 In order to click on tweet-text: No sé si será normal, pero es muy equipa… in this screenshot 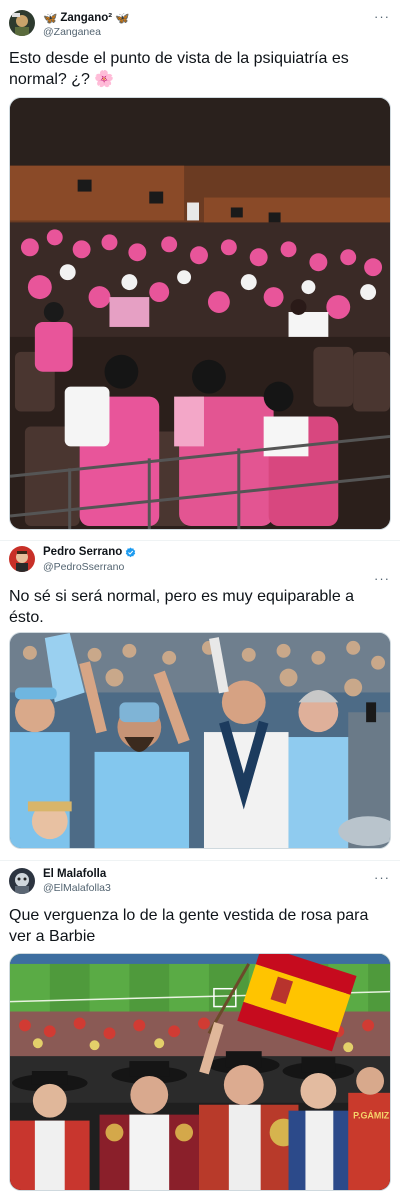, I will do `click(182, 607)`.